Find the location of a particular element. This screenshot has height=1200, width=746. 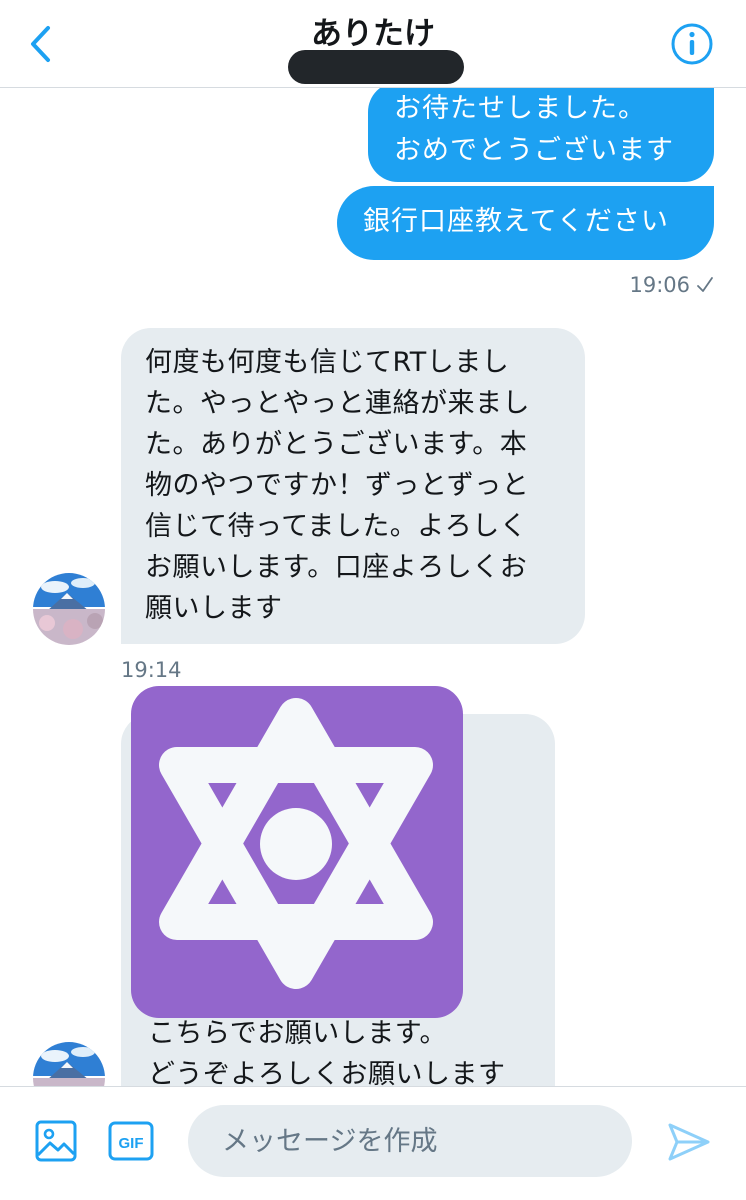

gif-label: GIF is located at coordinates (131, 1143).